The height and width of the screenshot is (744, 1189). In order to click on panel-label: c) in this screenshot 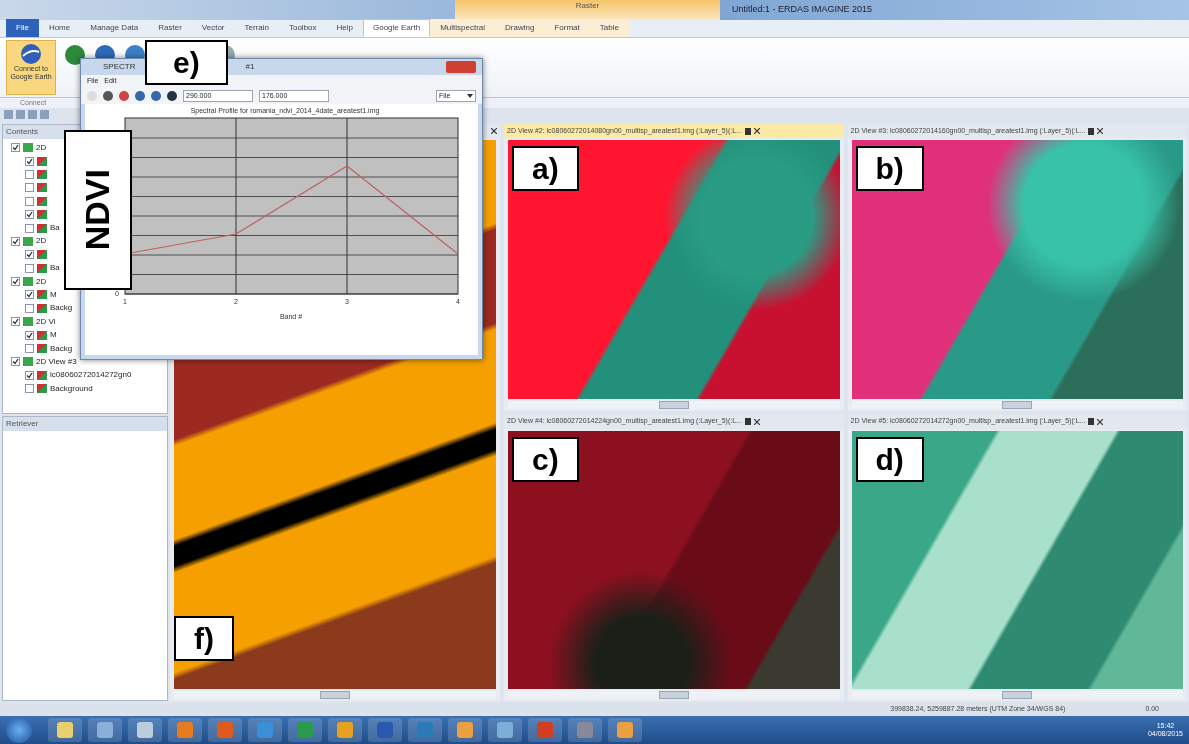, I will do `click(545, 459)`.